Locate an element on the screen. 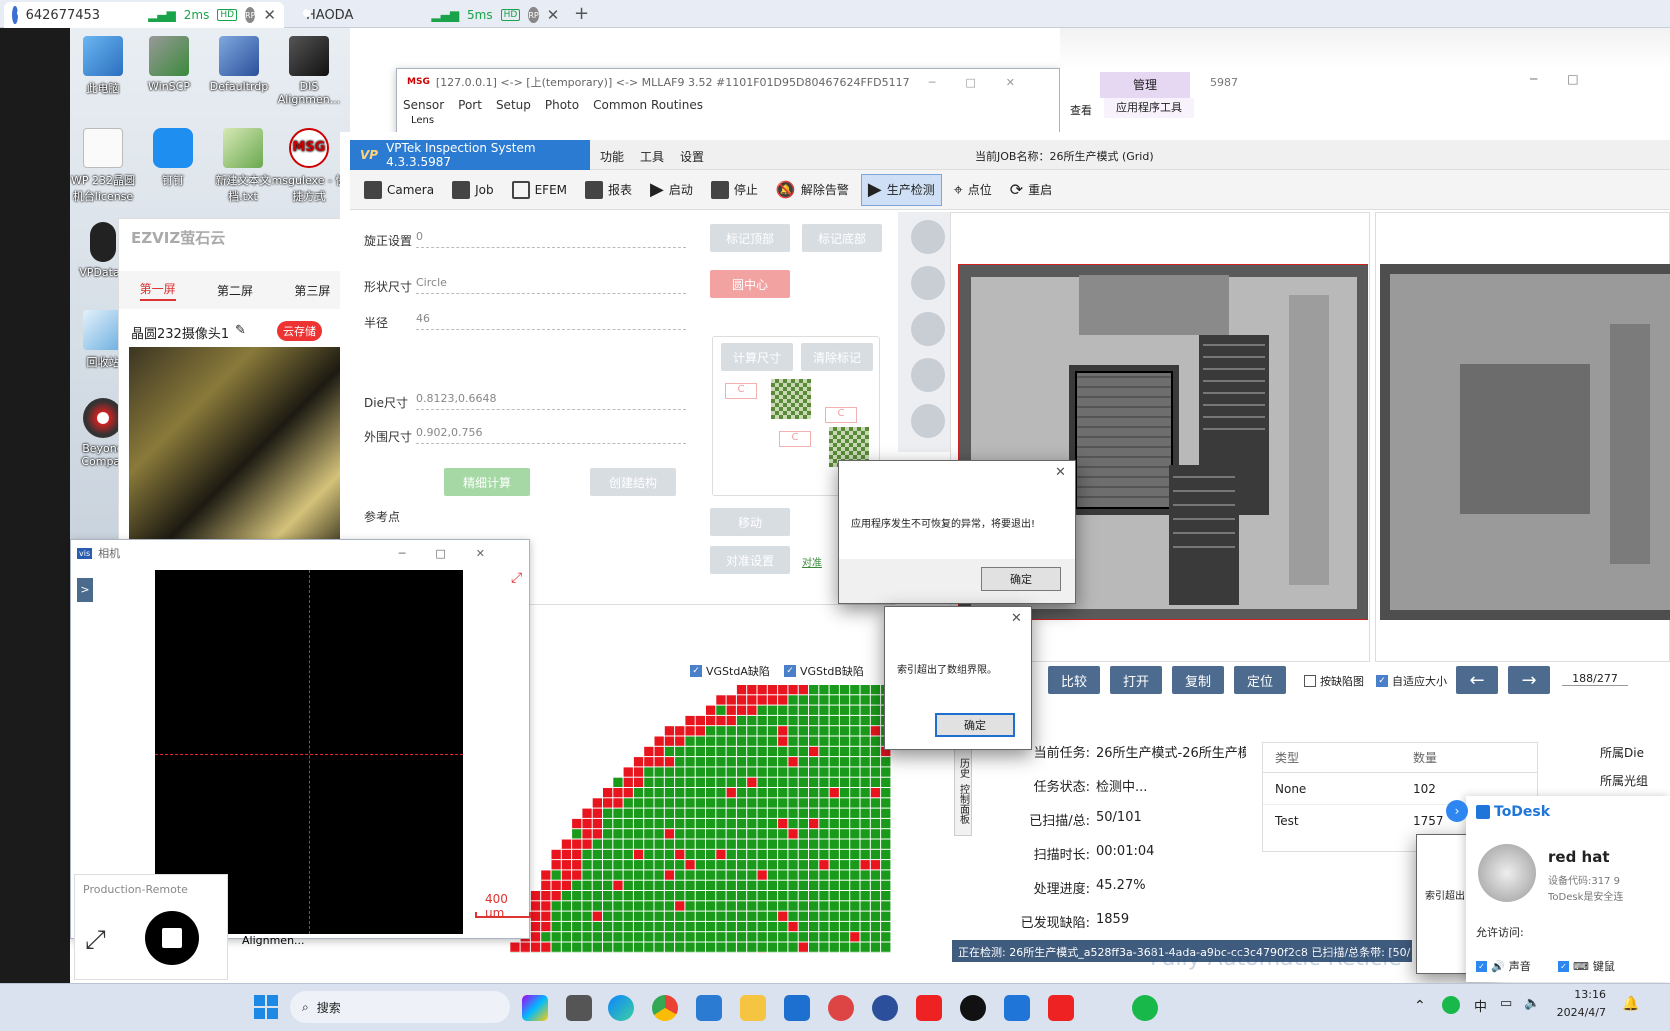 The height and width of the screenshot is (1031, 1670). desktop-icon-msg: MSG msgulexe - 快捷方式 is located at coordinates (309, 166).